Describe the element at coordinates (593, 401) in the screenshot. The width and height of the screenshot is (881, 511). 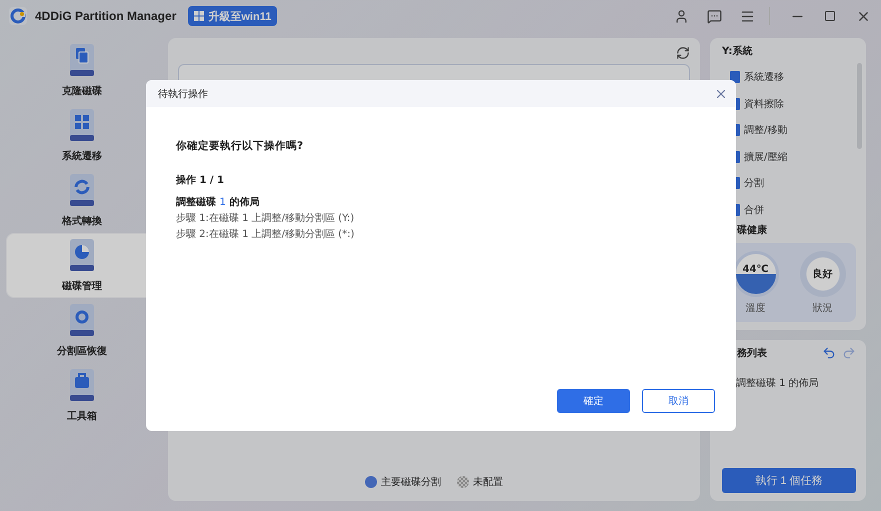
I see `confirm-button: 確定` at that location.